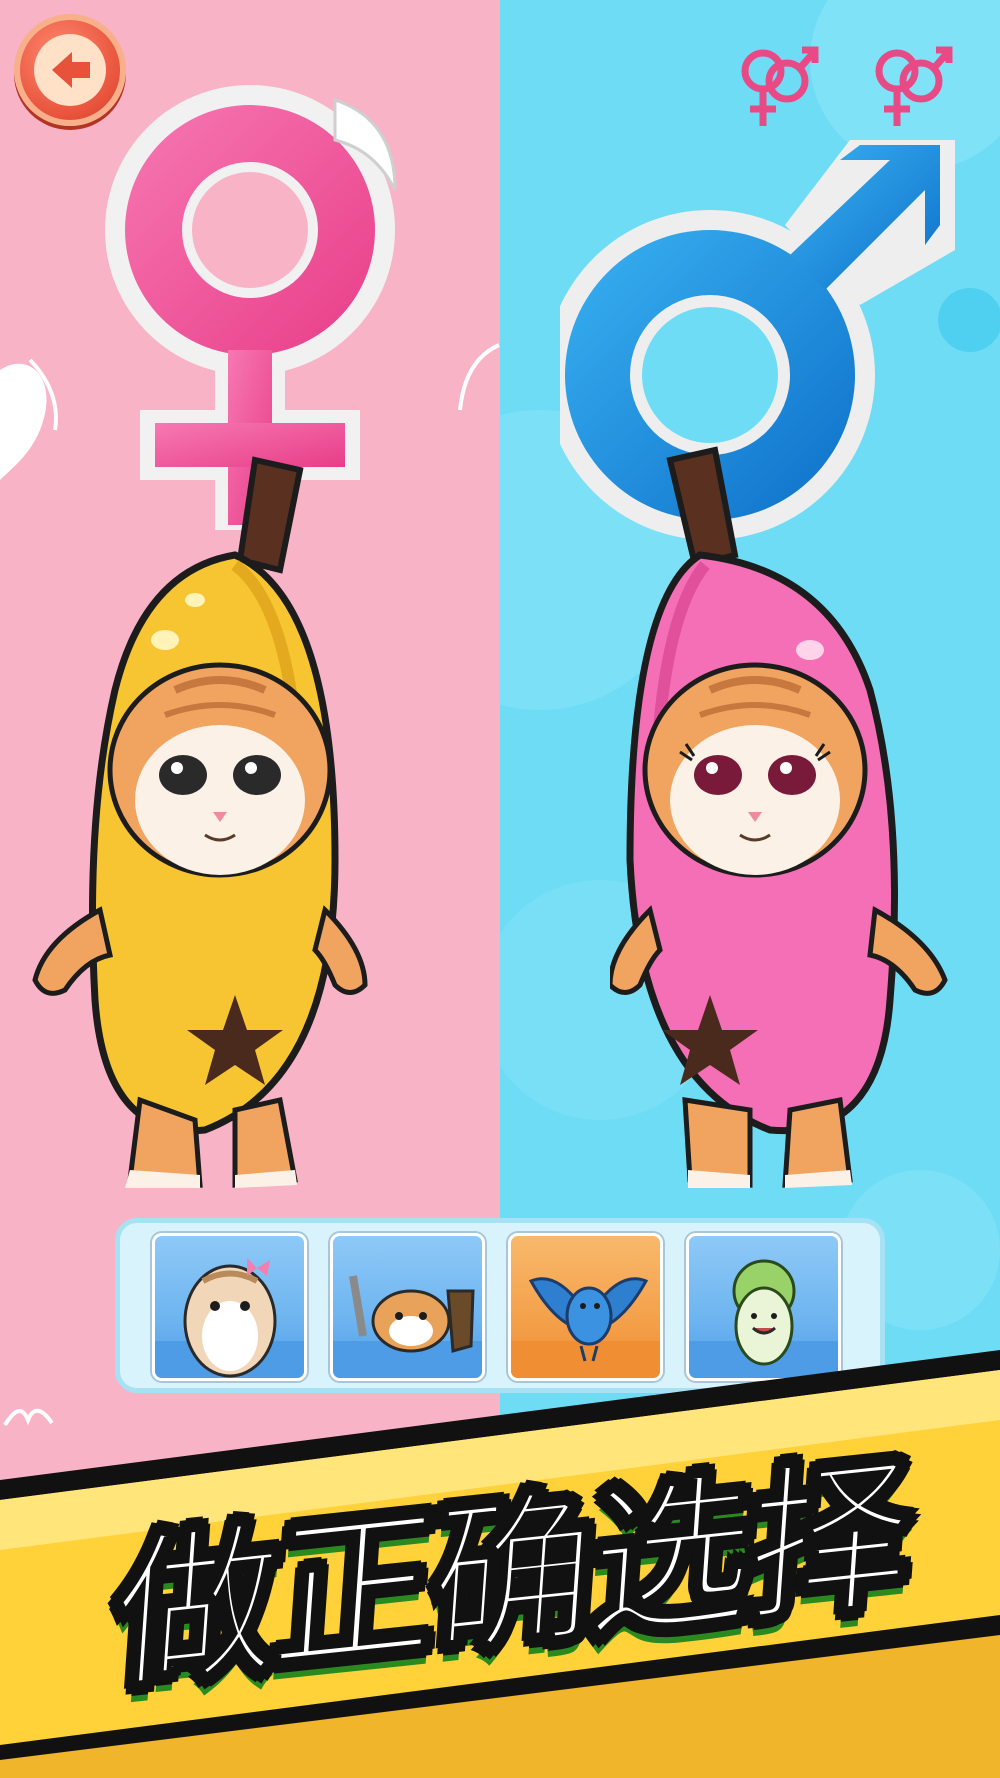  I want to click on yellow-banana-cat-icon, so click(200, 822).